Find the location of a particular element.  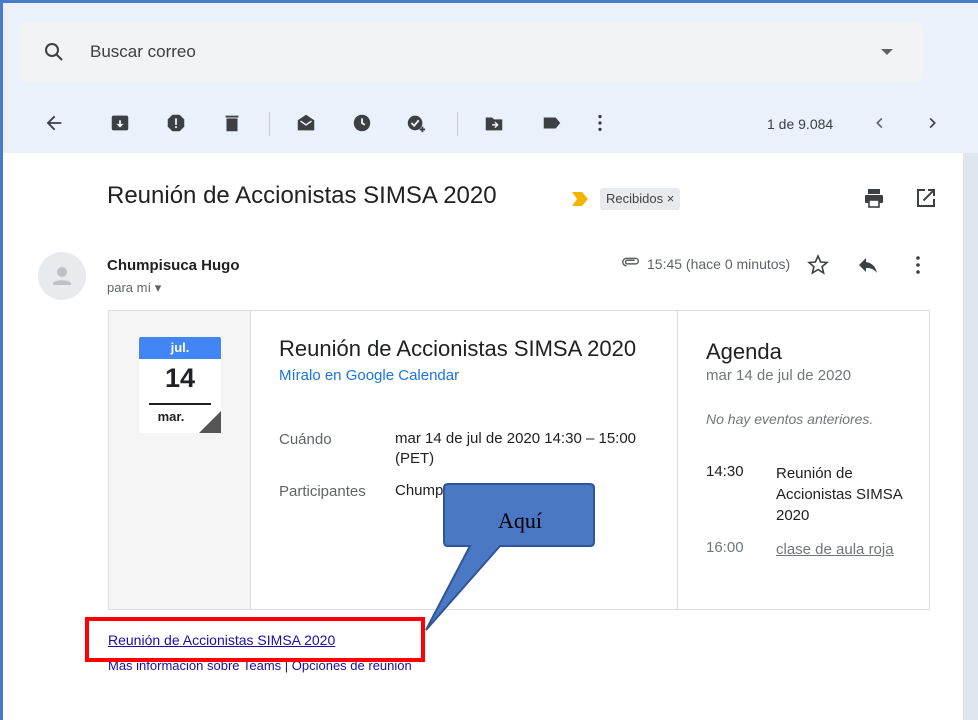

important-marker-icon is located at coordinates (580, 199).